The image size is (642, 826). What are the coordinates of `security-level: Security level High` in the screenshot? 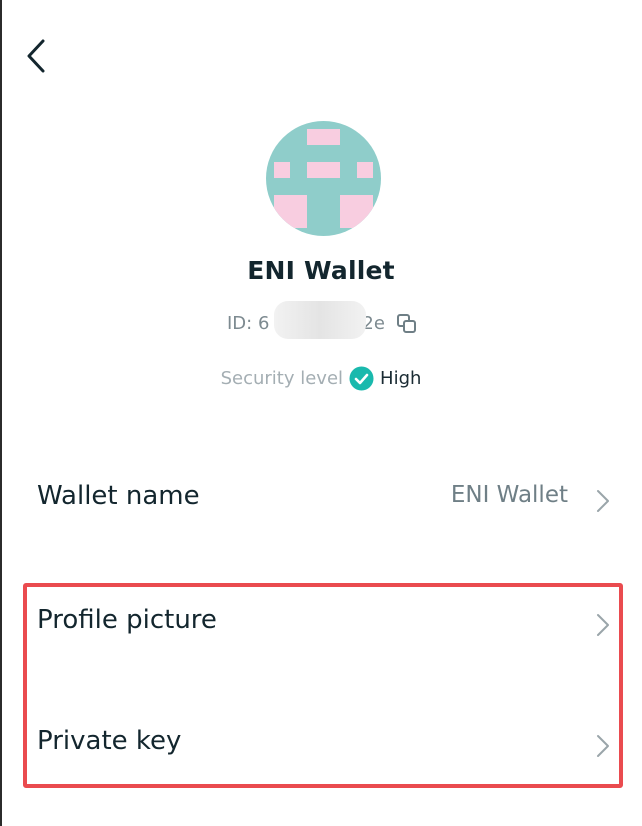 It's located at (321, 378).